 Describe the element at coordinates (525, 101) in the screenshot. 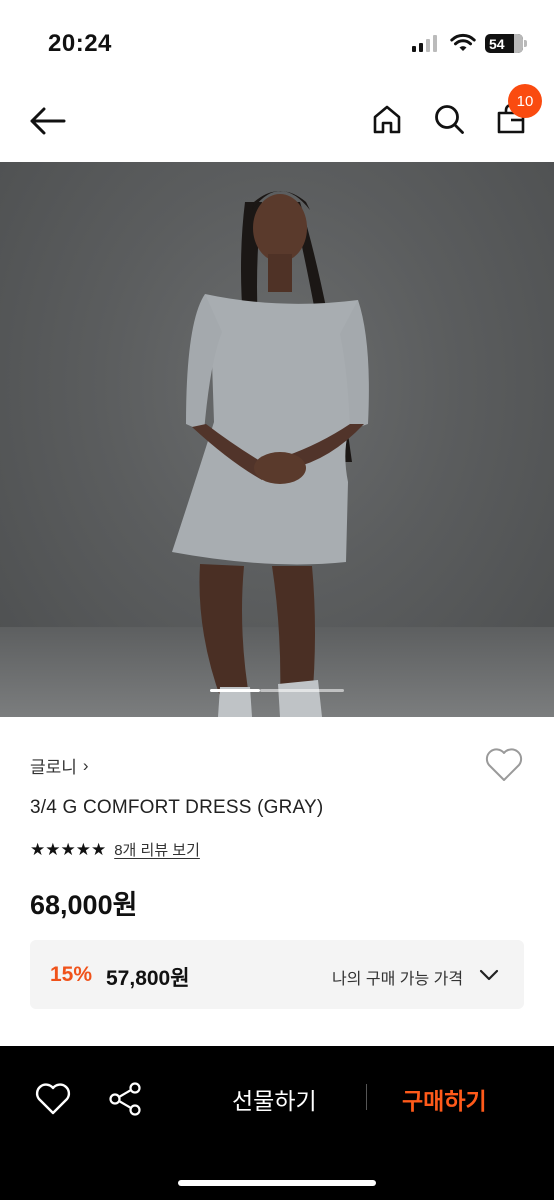

I see `cart-count-badge: 10` at that location.